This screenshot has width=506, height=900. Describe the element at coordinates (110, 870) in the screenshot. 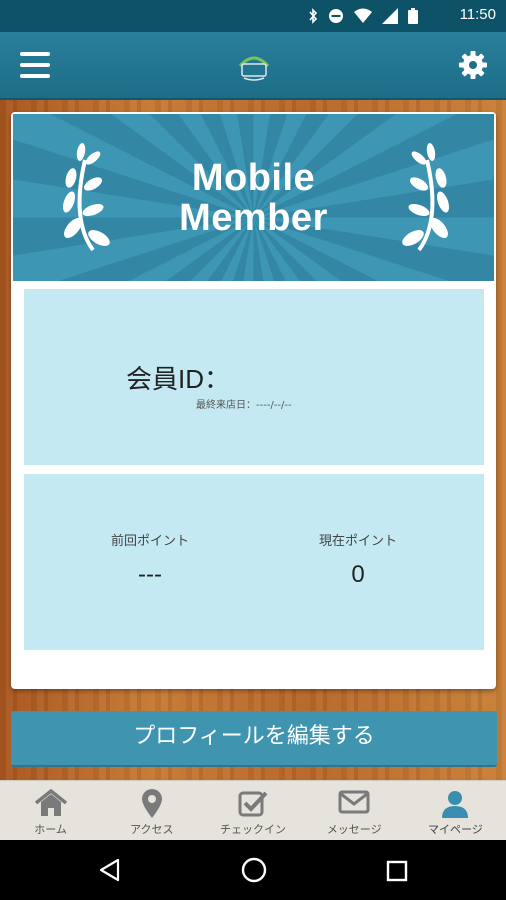

I see `back-icon` at that location.